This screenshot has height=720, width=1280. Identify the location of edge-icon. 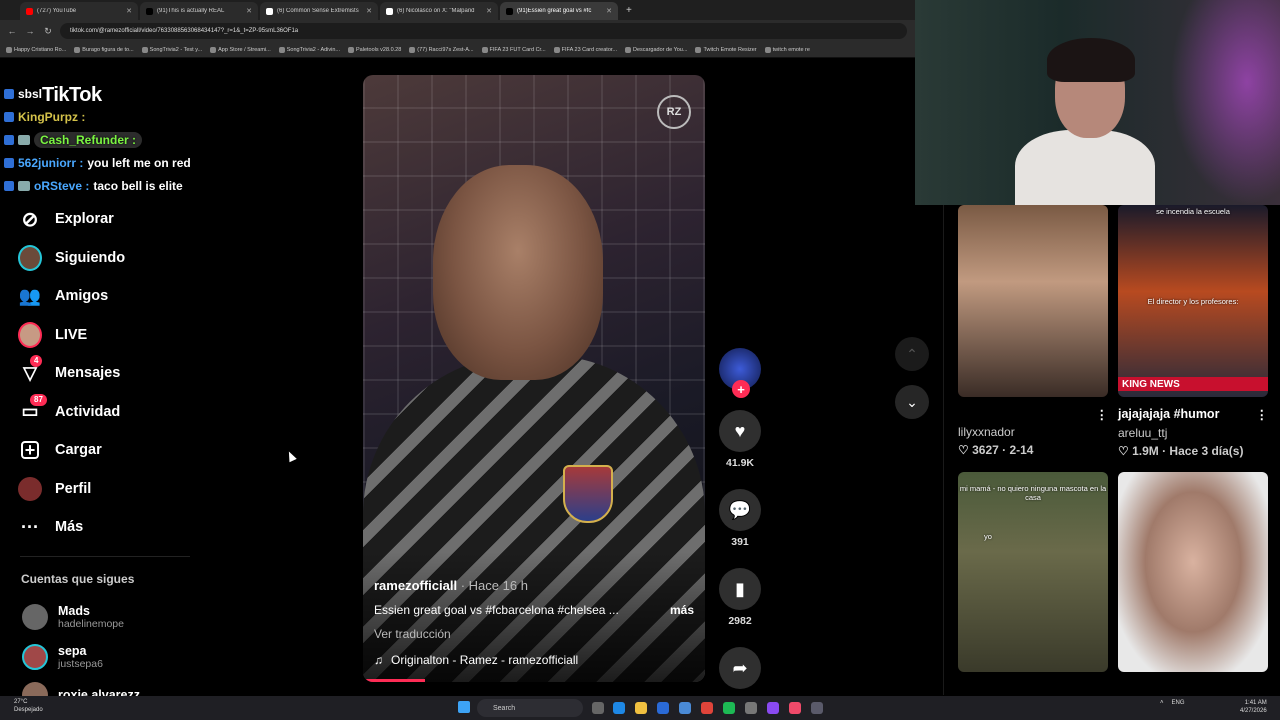
(619, 708).